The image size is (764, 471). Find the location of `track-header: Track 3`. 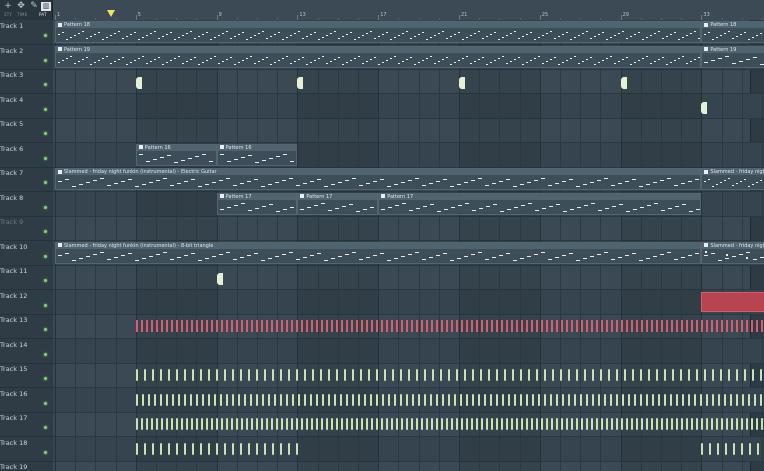

track-header: Track 3 is located at coordinates (26, 81).